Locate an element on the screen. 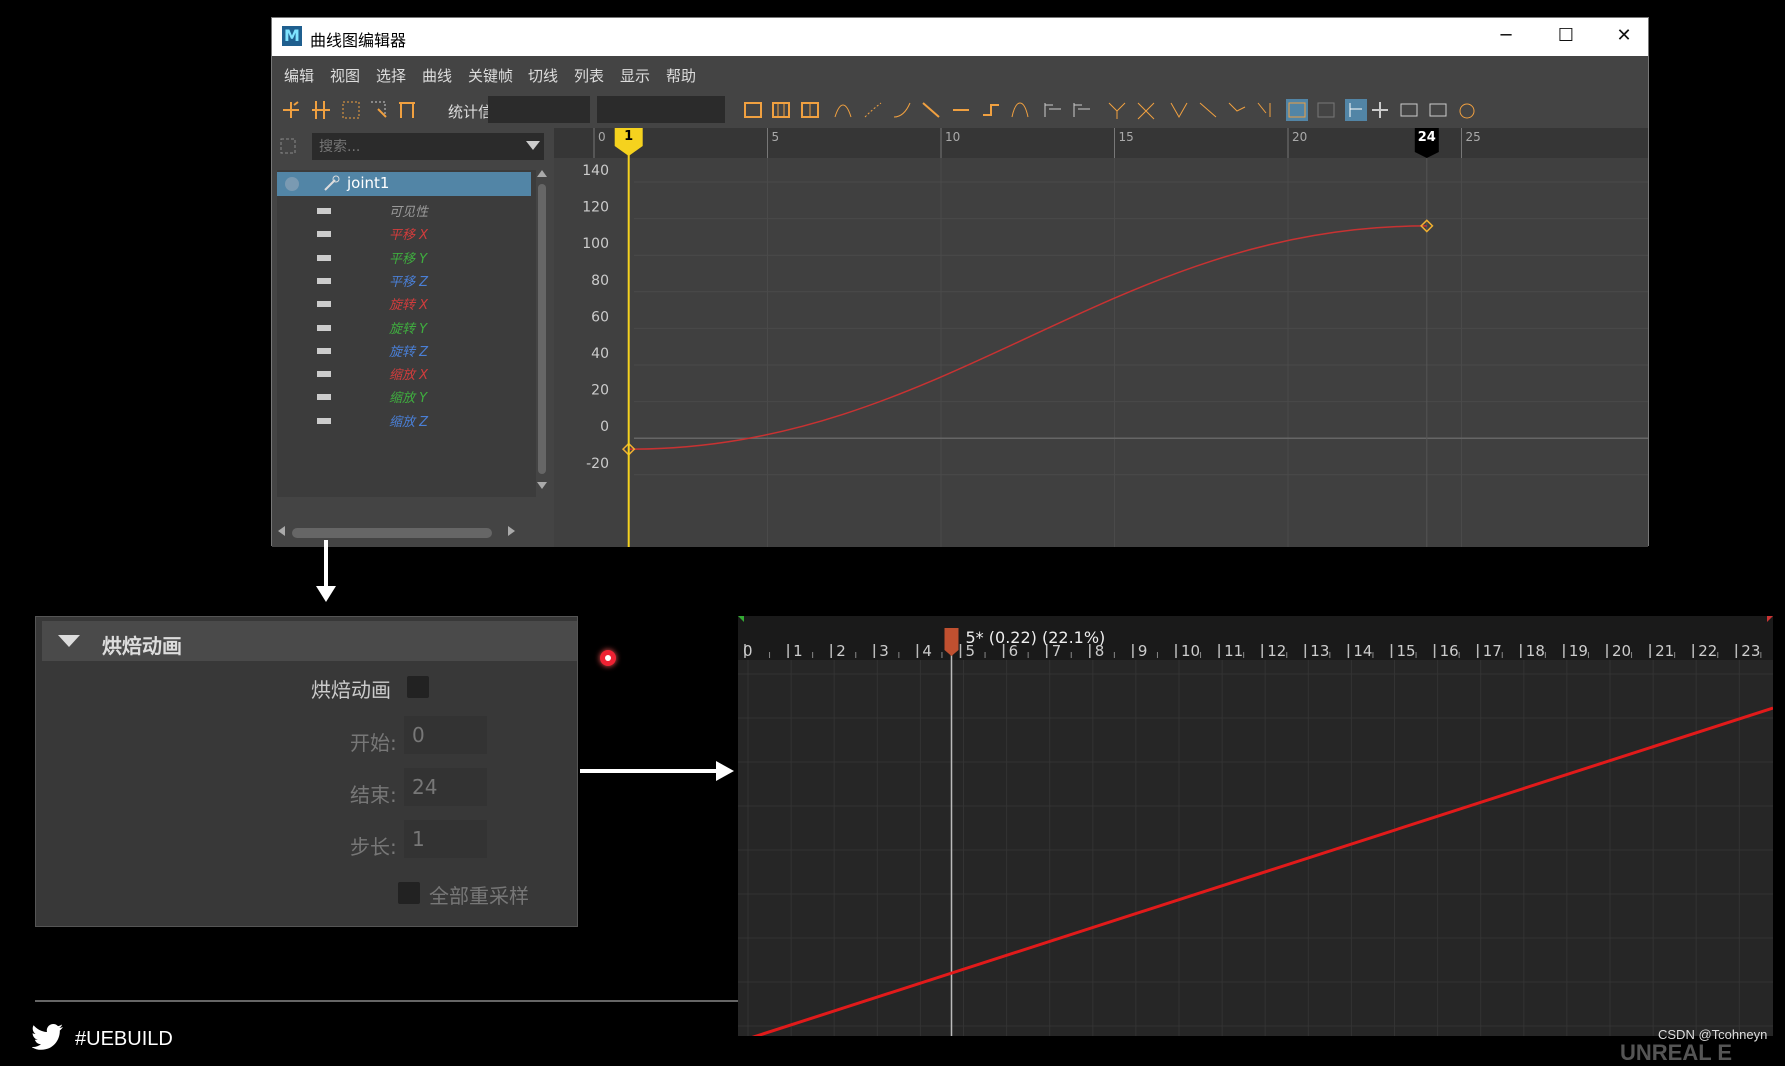 The height and width of the screenshot is (1066, 1785). menu-edit: 编辑 is located at coordinates (299, 75).